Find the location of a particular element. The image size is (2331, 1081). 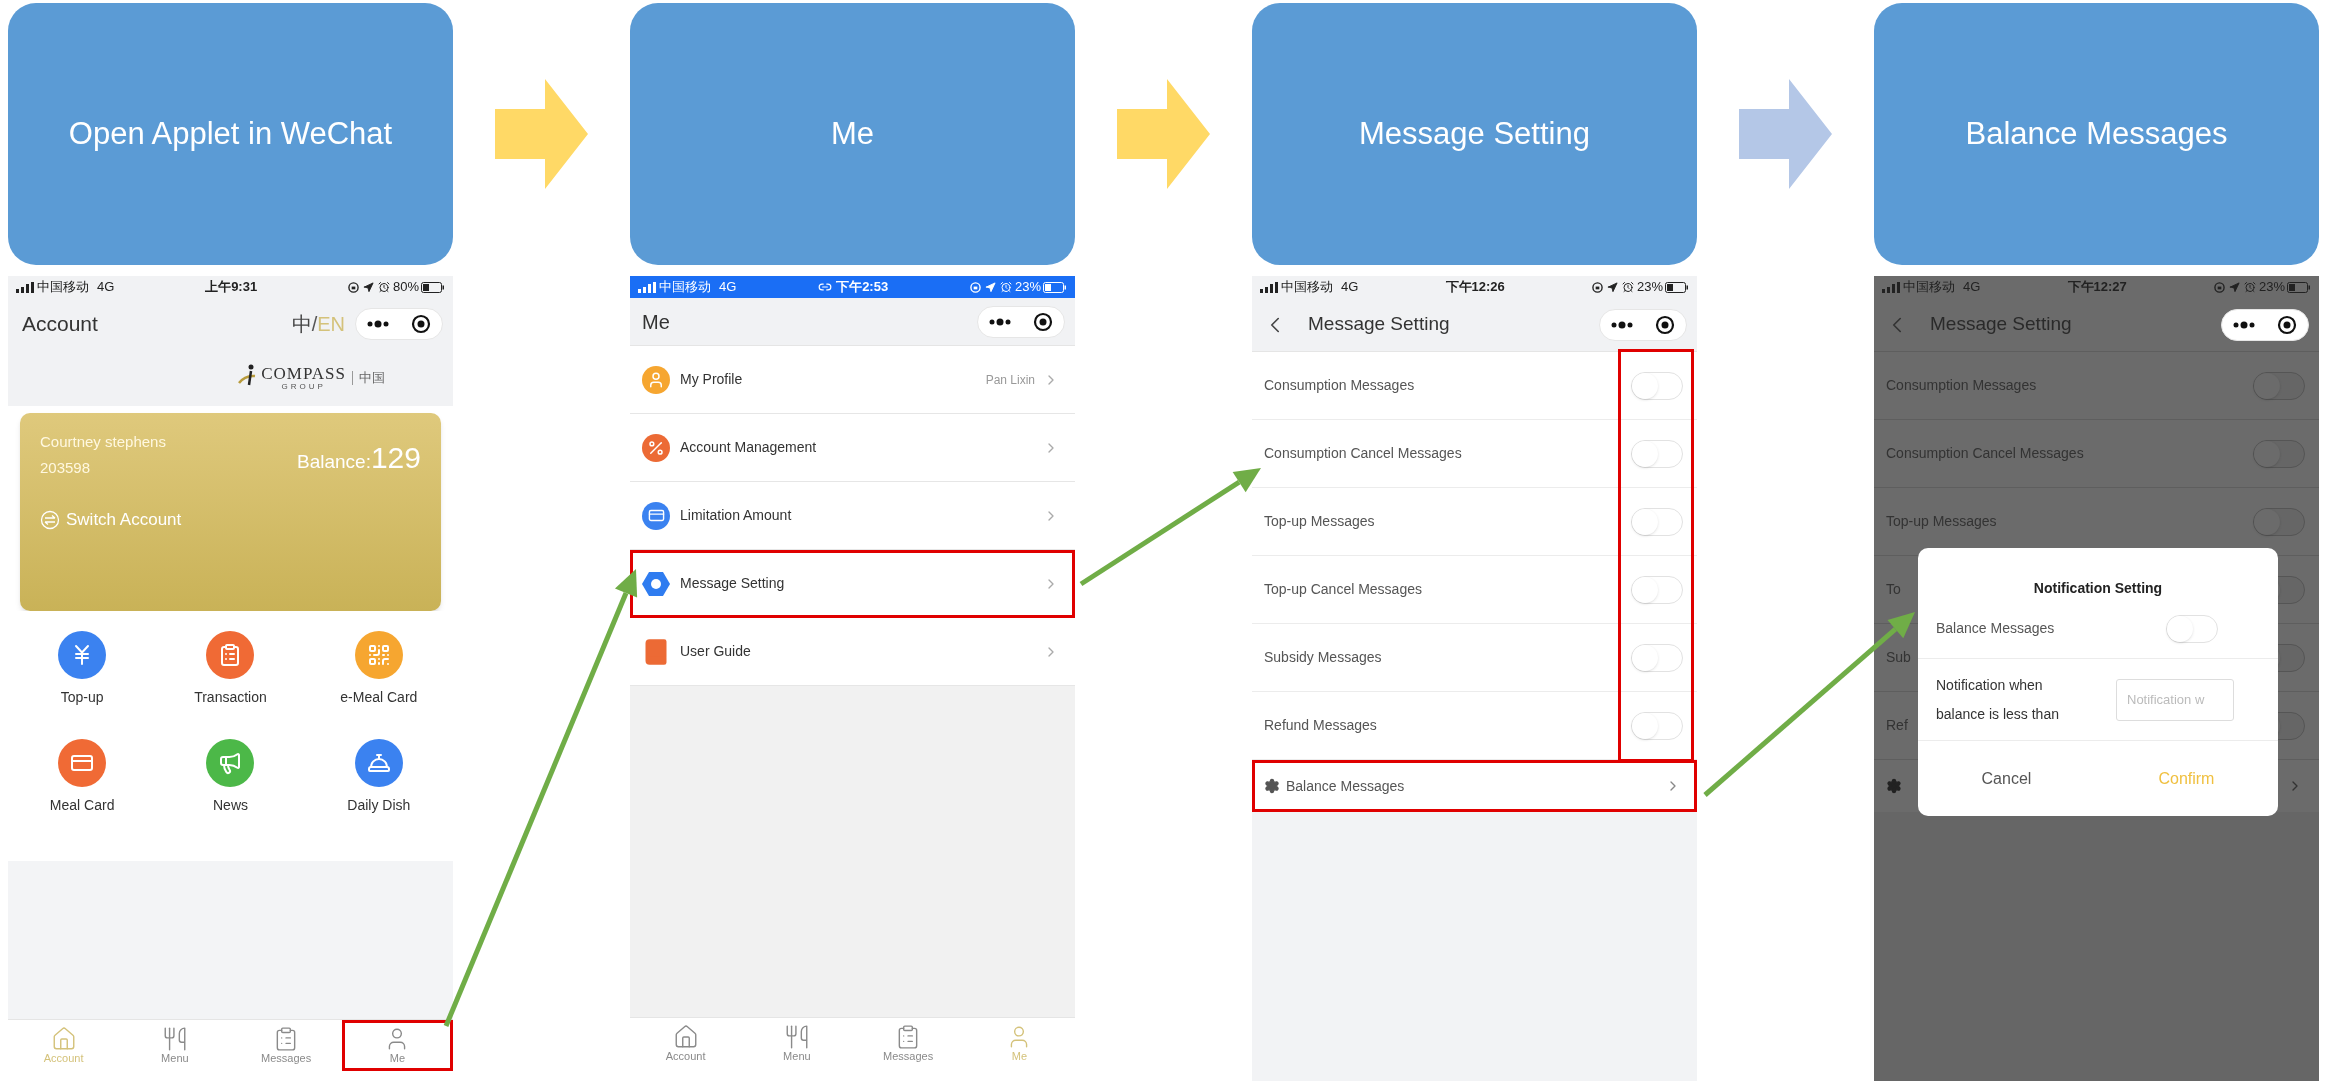

page-title: Me is located at coordinates (656, 322).